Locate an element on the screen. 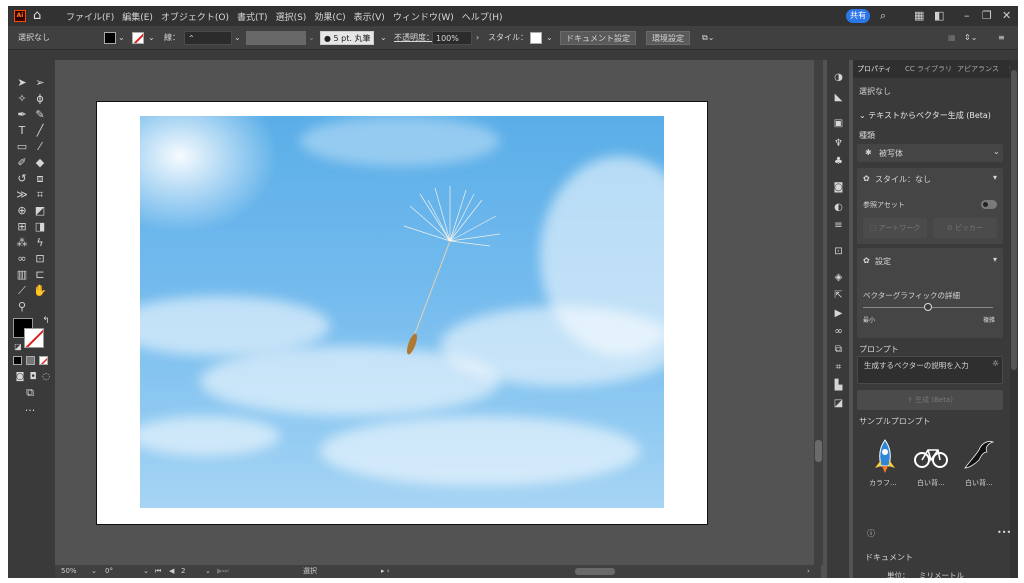 The height and width of the screenshot is (583, 1024). graph-tool-icon: ▥ is located at coordinates (22, 275).